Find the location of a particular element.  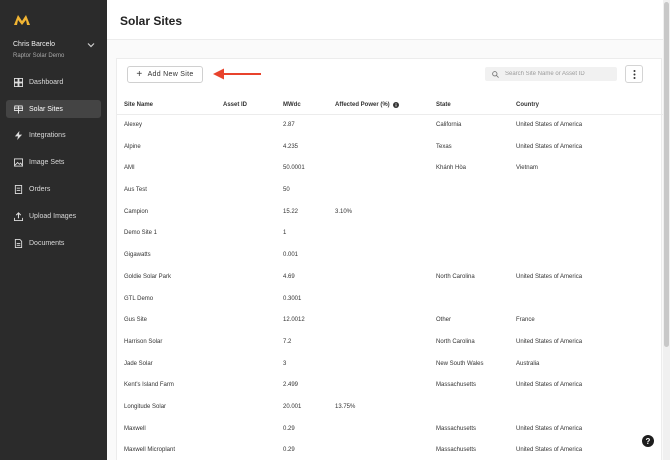

page-scrollbar is located at coordinates (666, 230).